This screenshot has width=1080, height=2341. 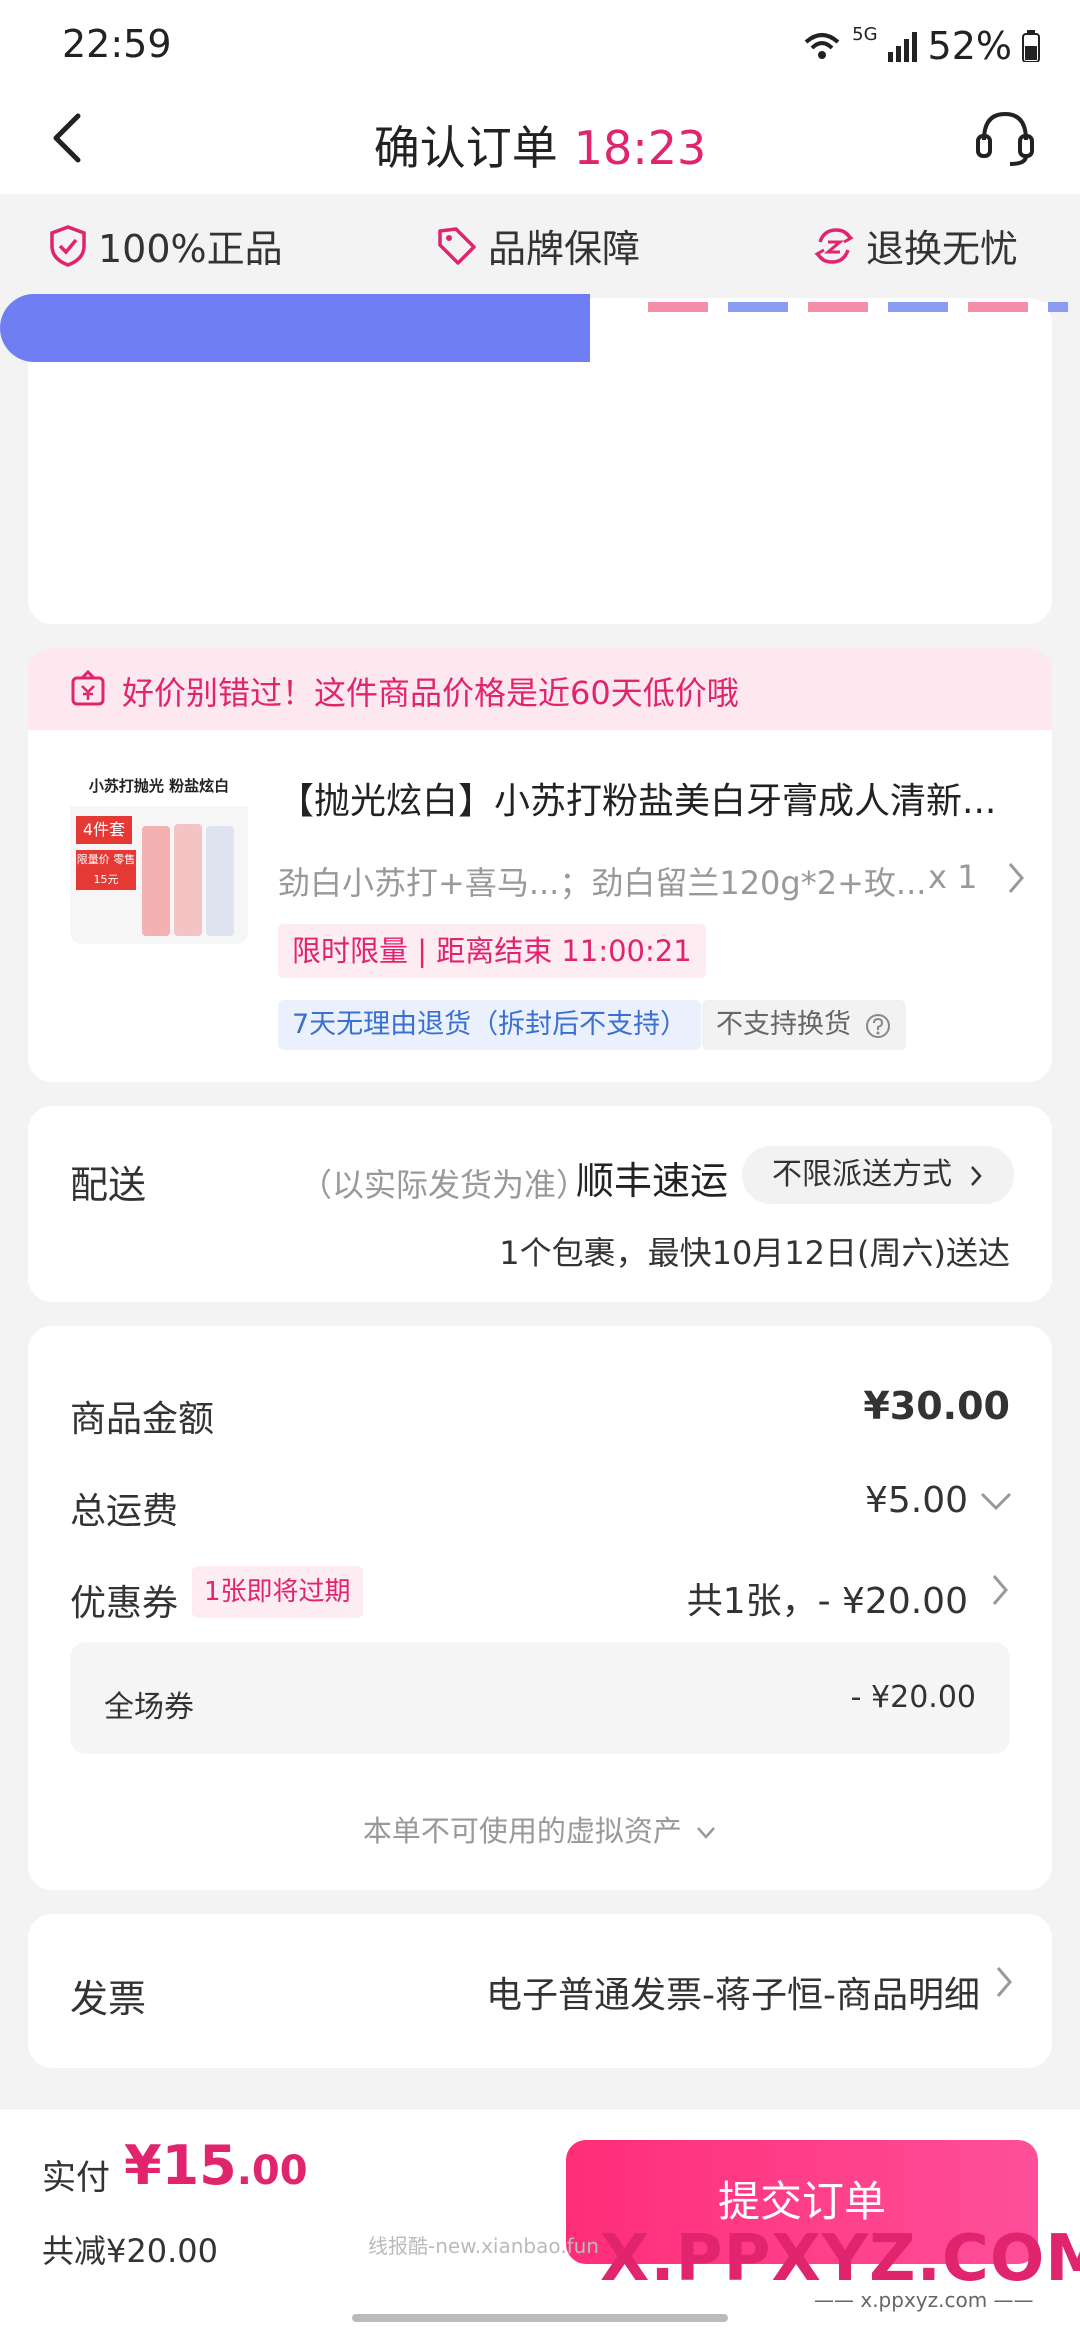 What do you see at coordinates (430, 693) in the screenshot?
I see `notice-text: 好价别错过！这件商品价格是近60天低价哦` at bounding box center [430, 693].